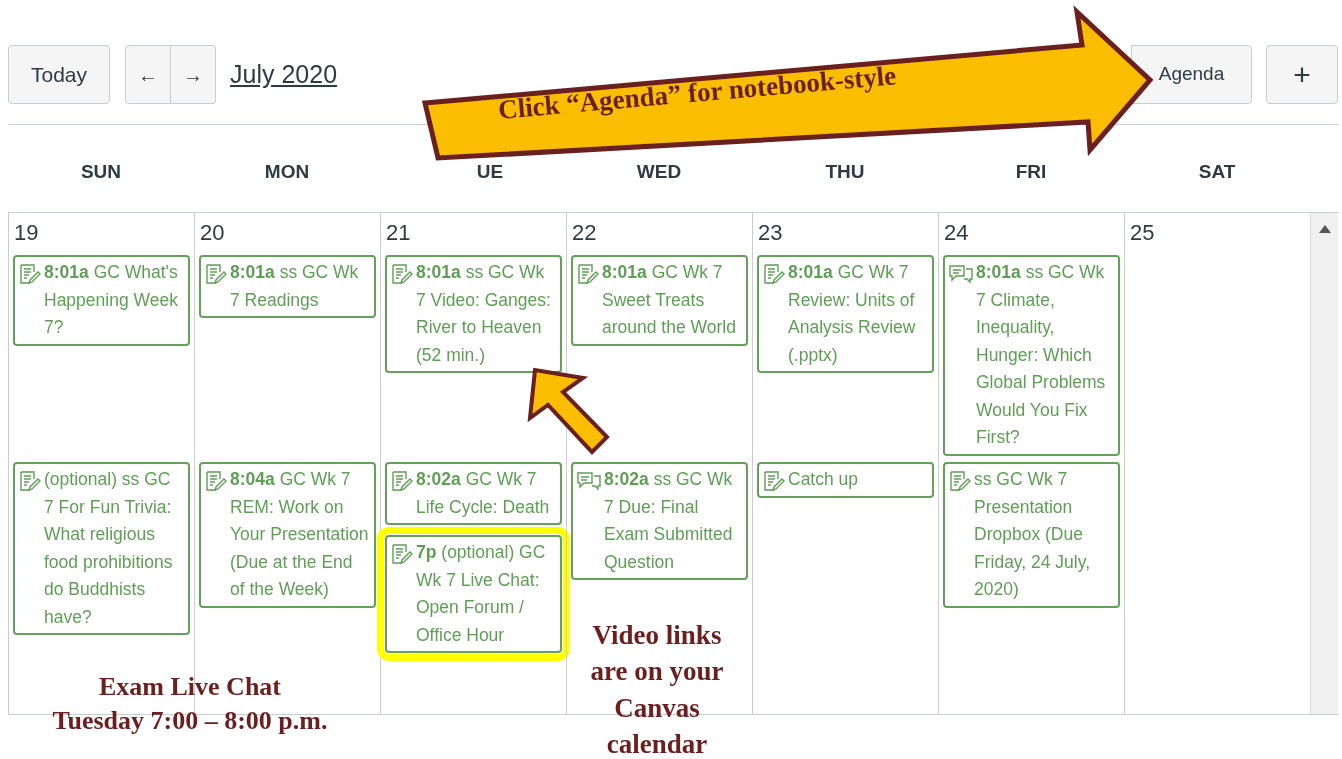 This screenshot has height=759, width=1342. What do you see at coordinates (956, 233) in the screenshot?
I see `date-number: 24` at bounding box center [956, 233].